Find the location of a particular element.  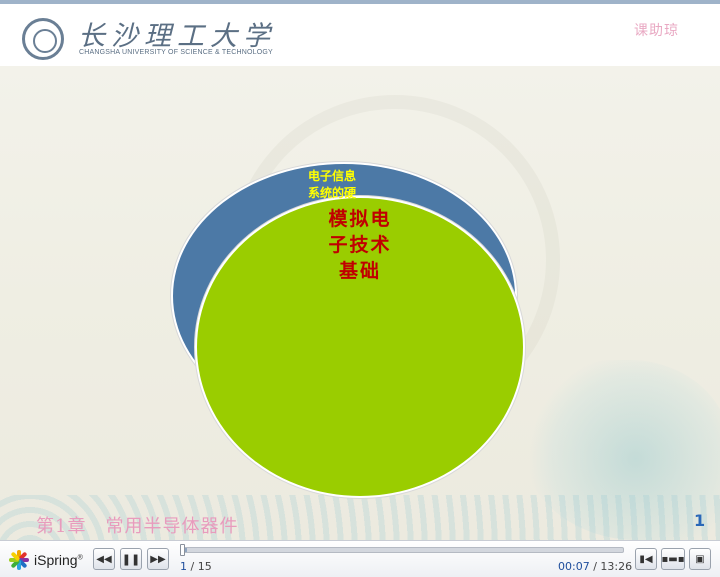

current-slide: 1 is located at coordinates (183, 566).